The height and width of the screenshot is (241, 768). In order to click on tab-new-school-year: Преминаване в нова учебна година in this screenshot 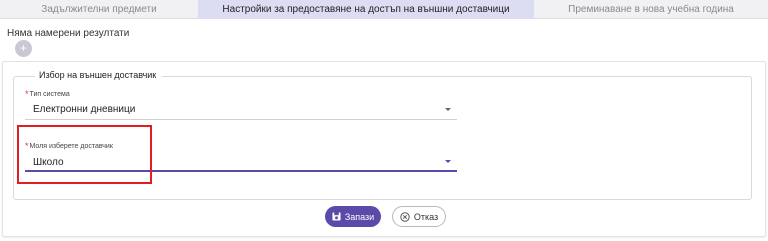, I will do `click(651, 9)`.